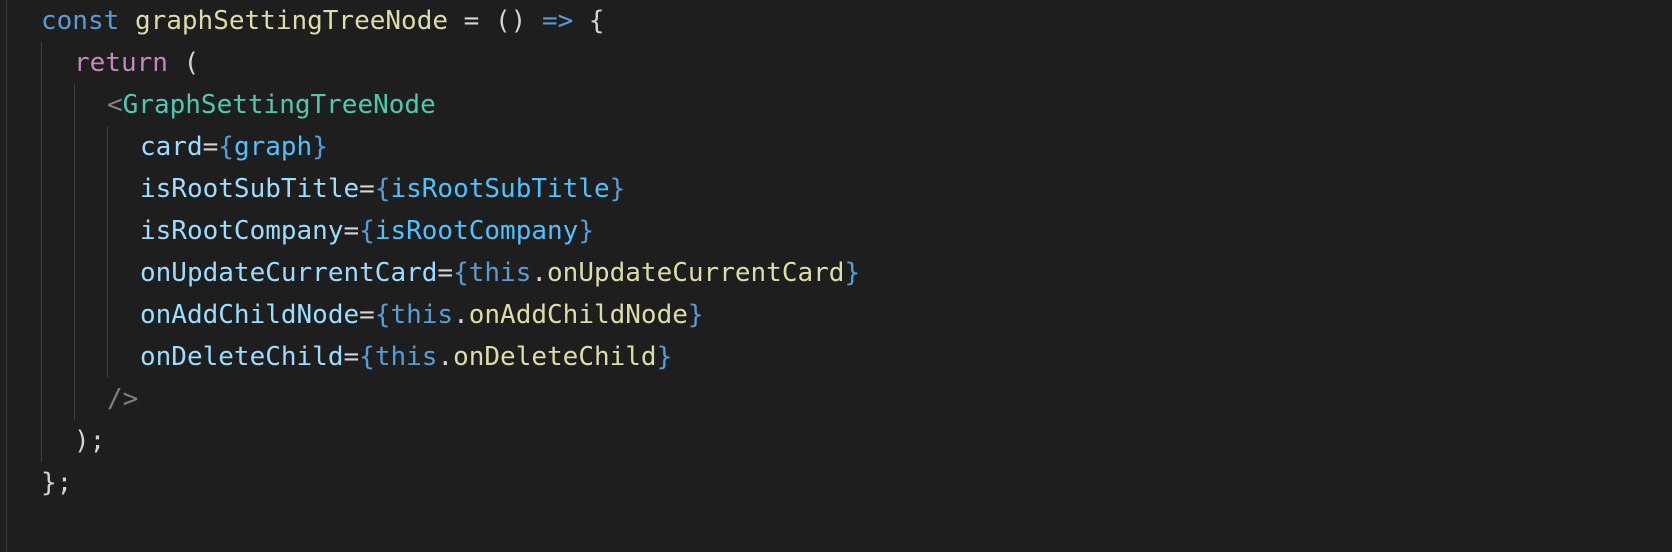  What do you see at coordinates (273, 147) in the screenshot?
I see `code-token: graph` at bounding box center [273, 147].